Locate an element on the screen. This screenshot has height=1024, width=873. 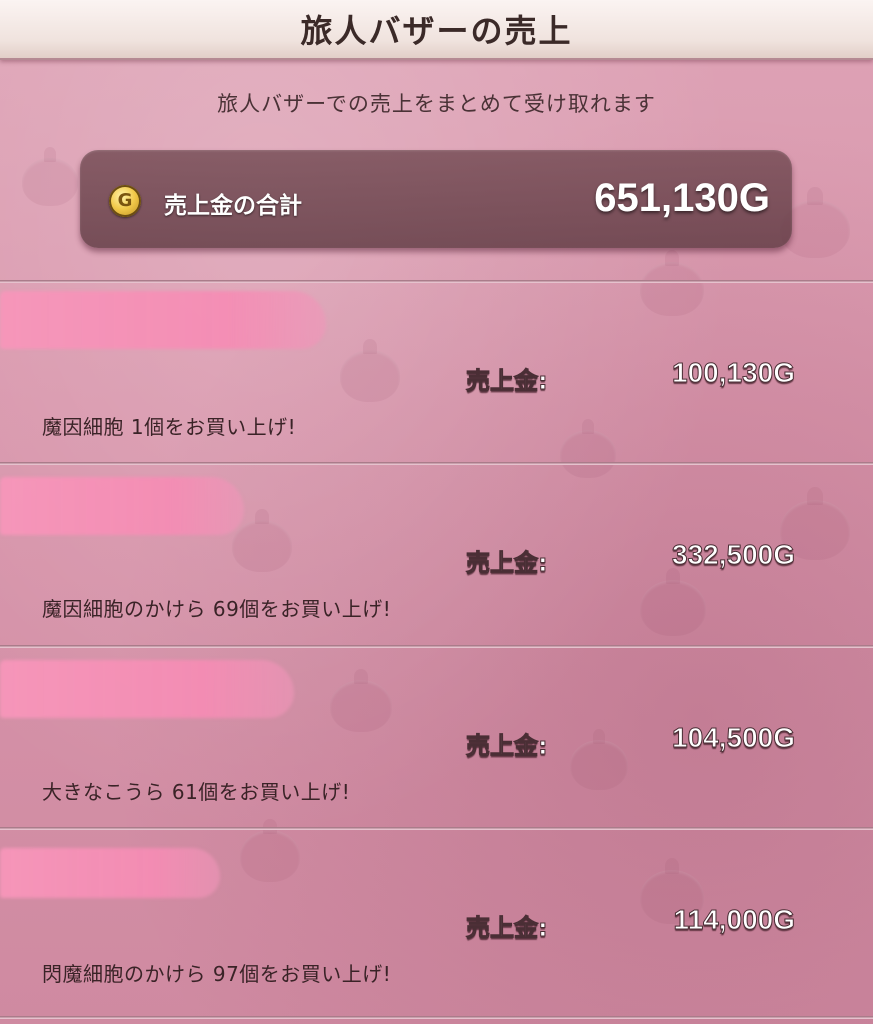
purchase-message: 魔因細胞のかけら 69個をお買い上げ! is located at coordinates (217, 609).